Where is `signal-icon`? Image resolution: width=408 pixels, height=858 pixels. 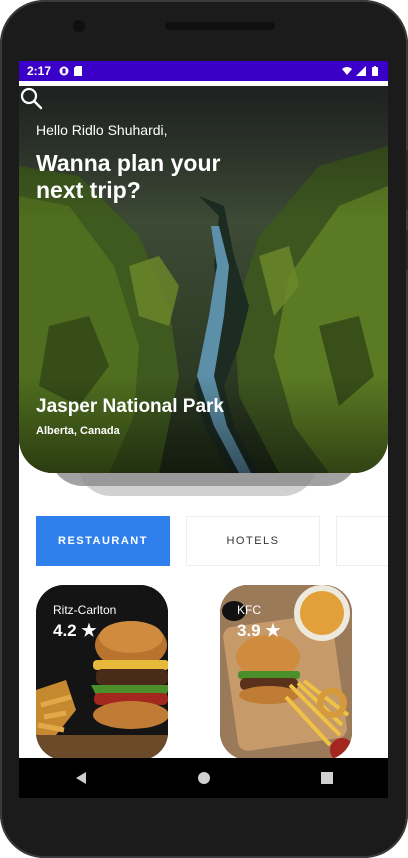 signal-icon is located at coordinates (361, 71).